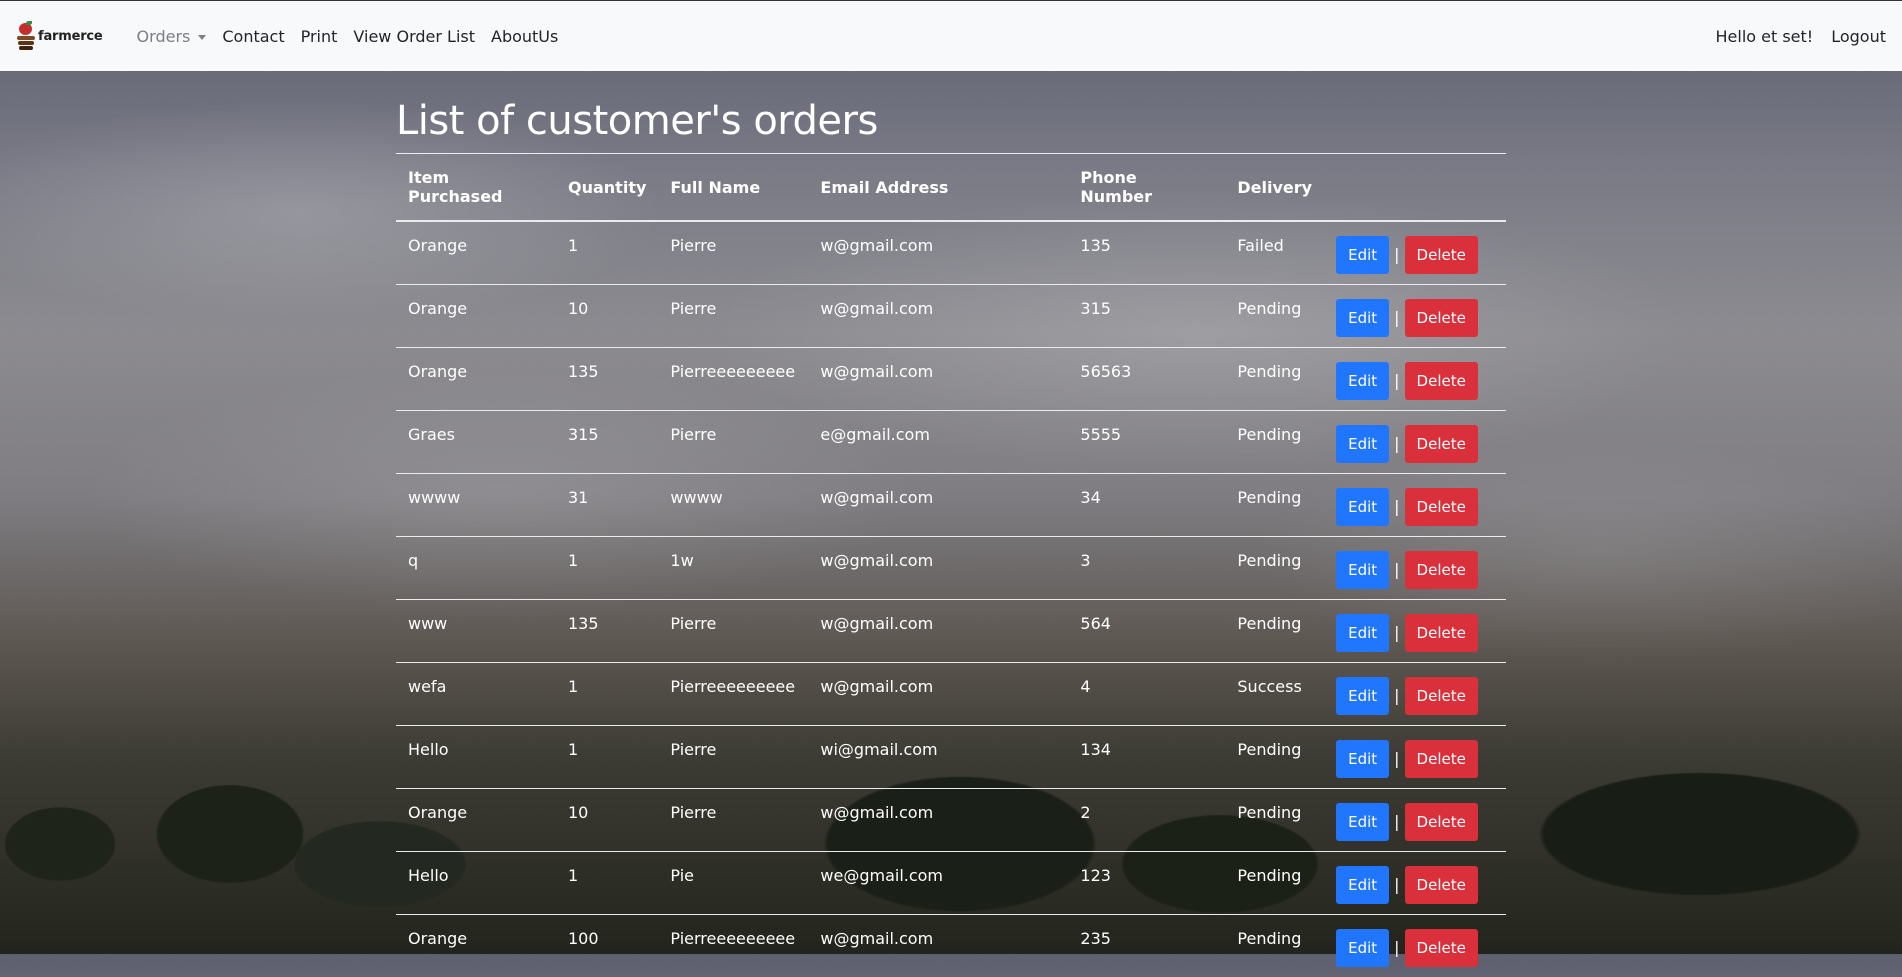 This screenshot has width=1902, height=977. What do you see at coordinates (1274, 188) in the screenshot?
I see `header-delivery: Delivery` at bounding box center [1274, 188].